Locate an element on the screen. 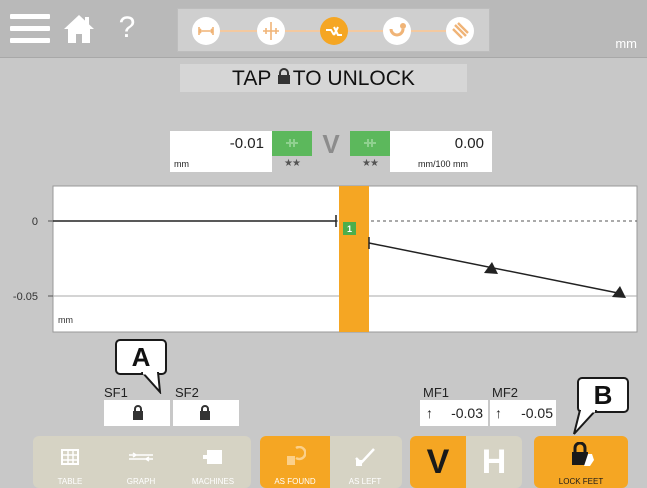 Image resolution: width=647 pixels, height=488 pixels. mf2-arrow-icon: ↑ is located at coordinates (498, 413).